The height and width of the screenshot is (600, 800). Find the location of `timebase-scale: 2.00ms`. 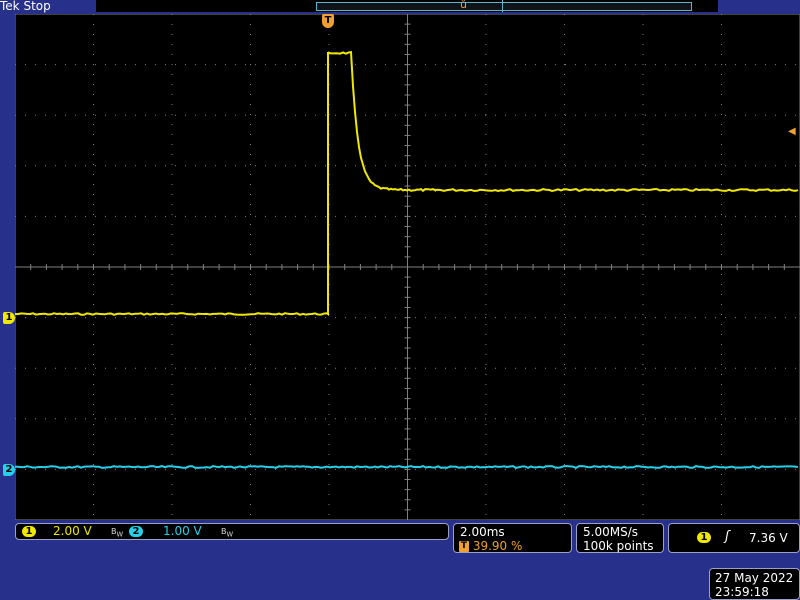

timebase-scale: 2.00ms is located at coordinates (482, 532).